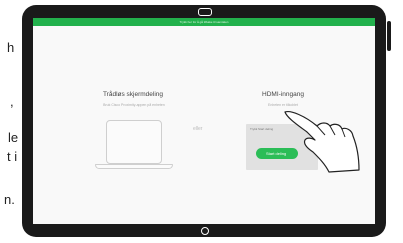 The image size is (403, 243). Describe the element at coordinates (12, 156) in the screenshot. I see `background-text-4: t i` at that location.